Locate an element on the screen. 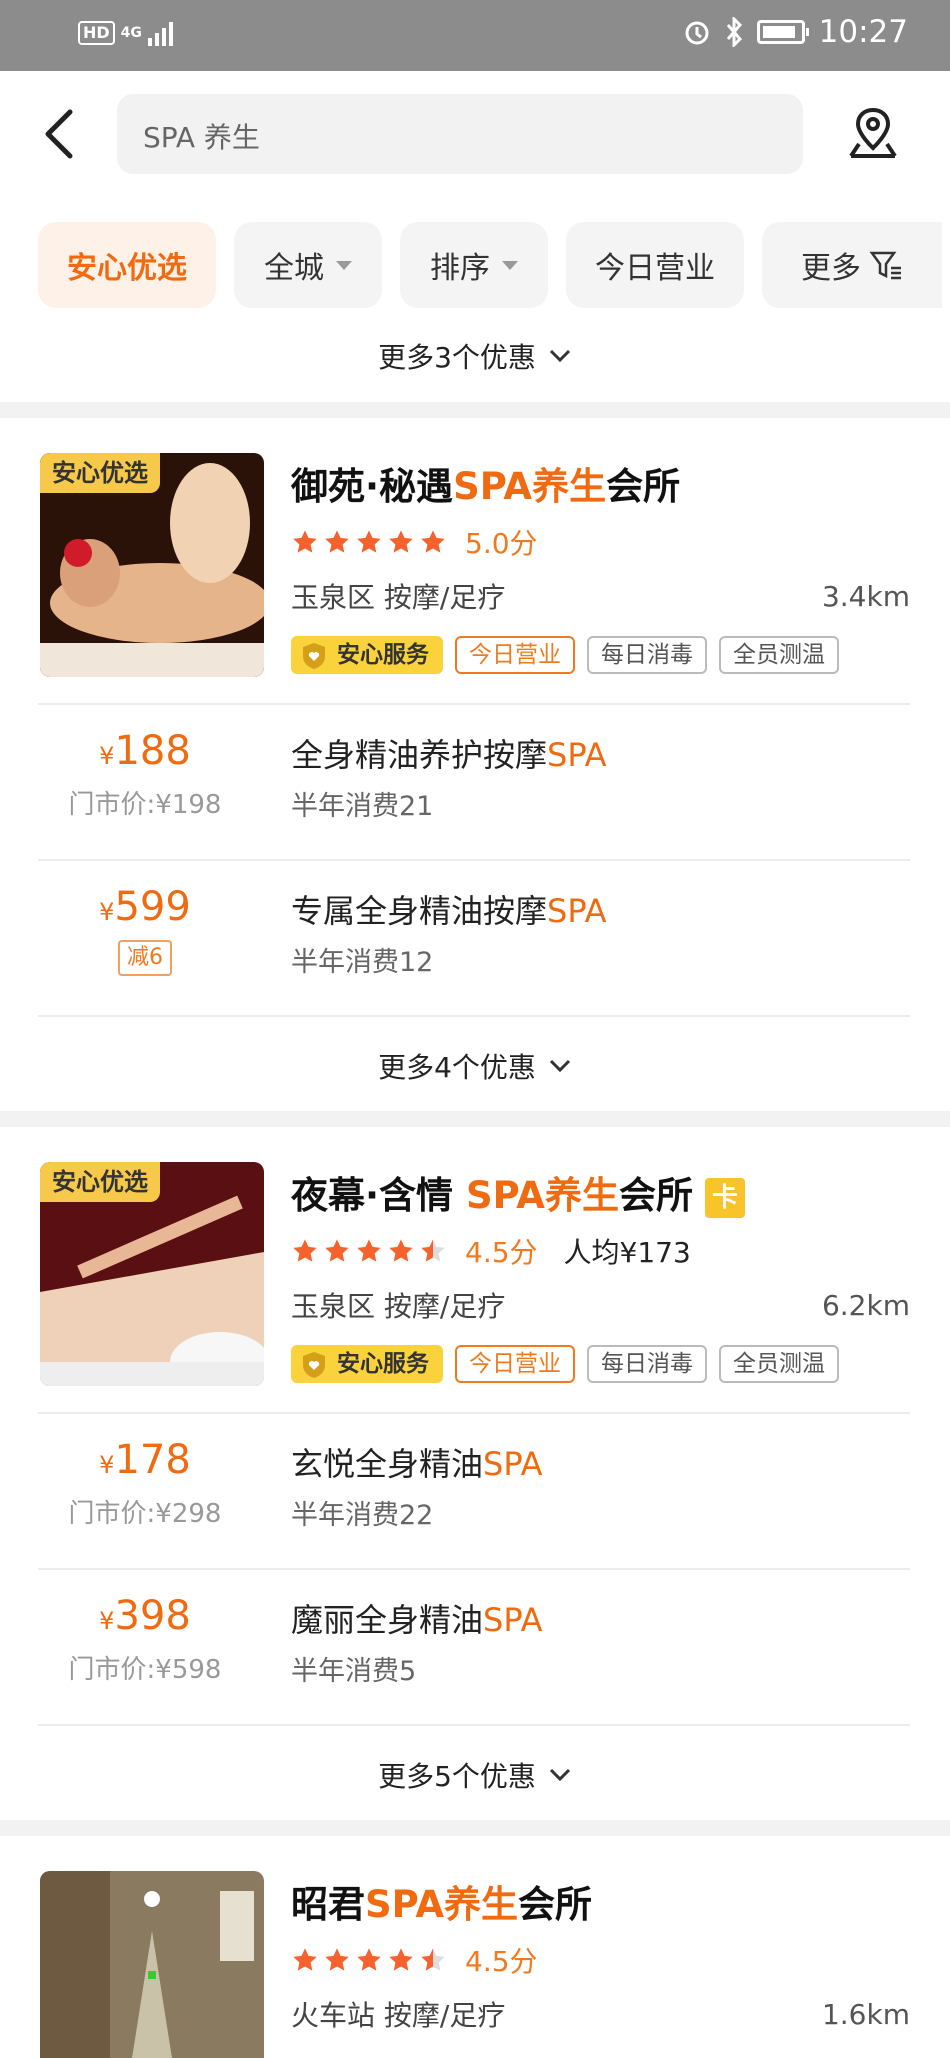 This screenshot has height=2058, width=950. deal-orig-price: 门市价:¥198 is located at coordinates (145, 805).